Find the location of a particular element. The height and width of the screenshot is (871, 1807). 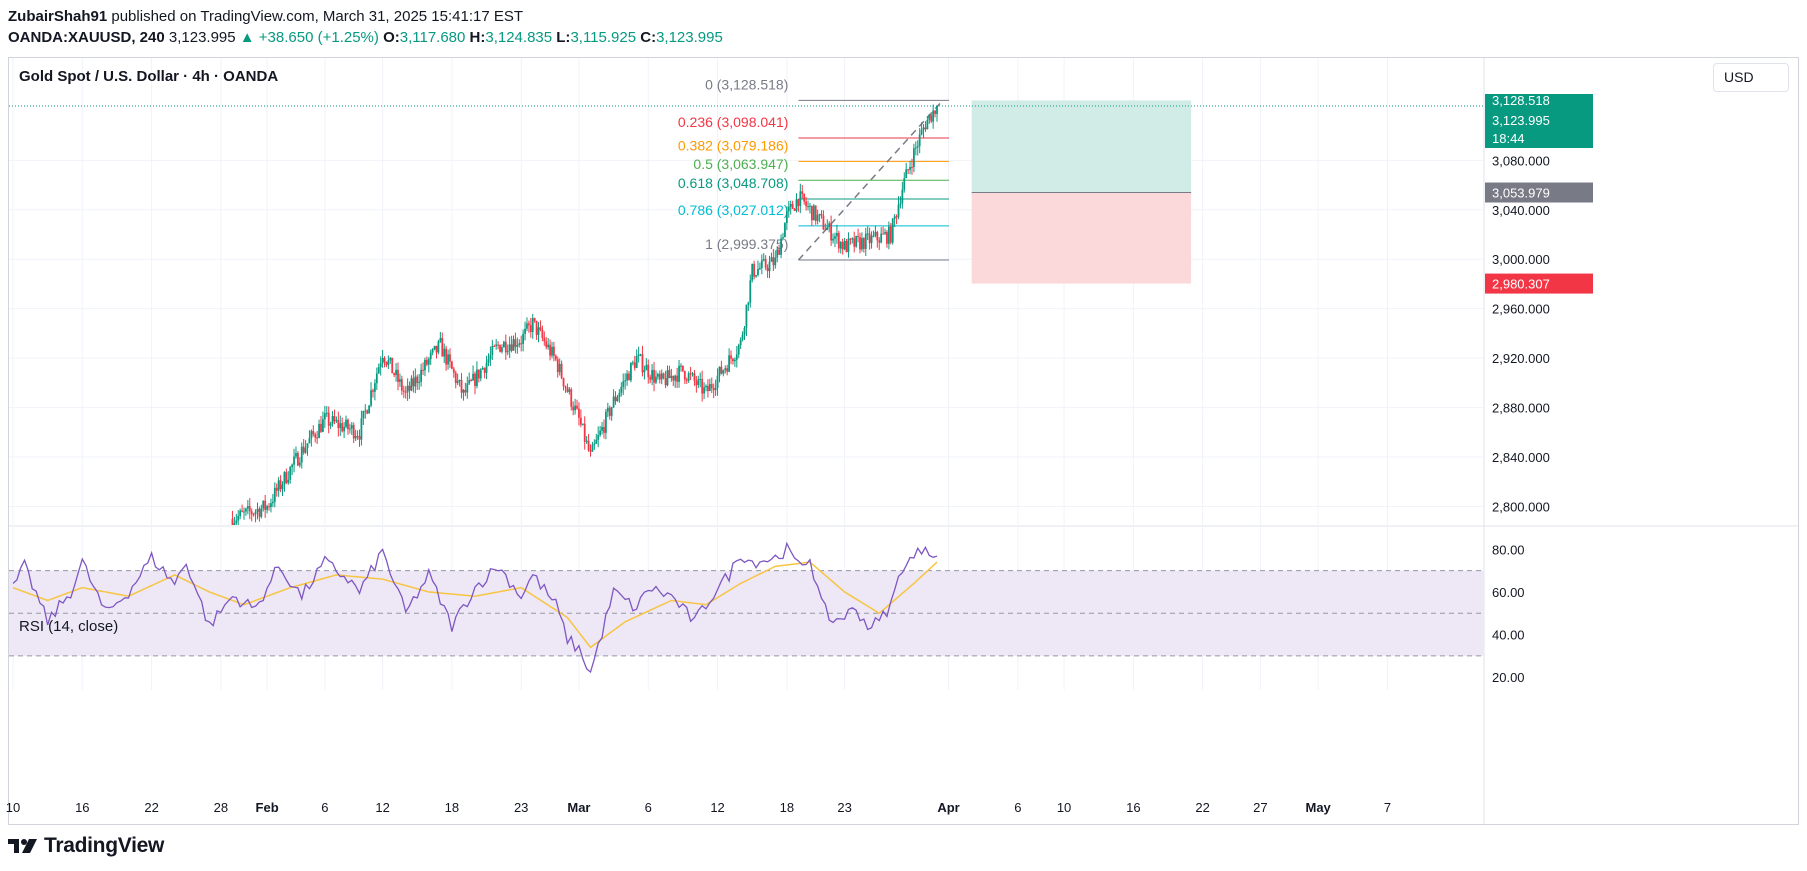

target-zone is located at coordinates (1081, 146).